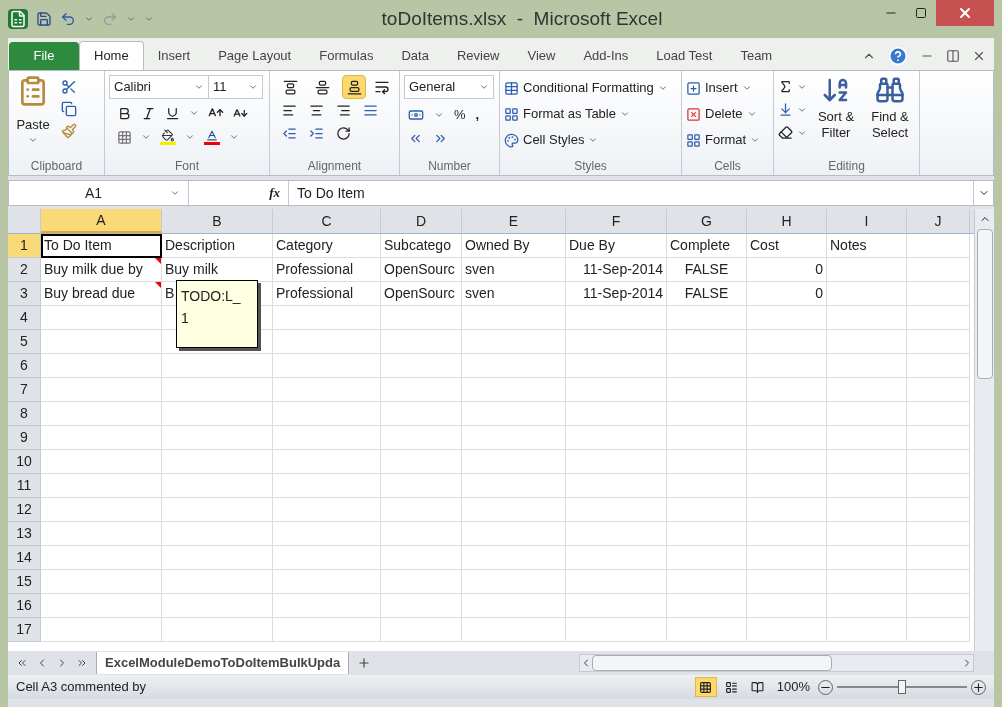 The image size is (1002, 707). What do you see at coordinates (33, 110) in the screenshot?
I see `paste-button: Paste` at bounding box center [33, 110].